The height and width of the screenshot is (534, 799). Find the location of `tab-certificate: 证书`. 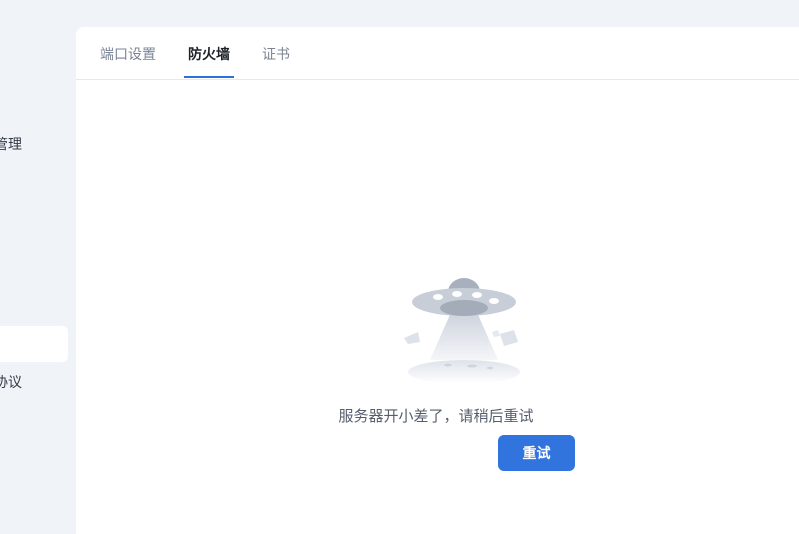

tab-certificate: 证书 is located at coordinates (276, 54).